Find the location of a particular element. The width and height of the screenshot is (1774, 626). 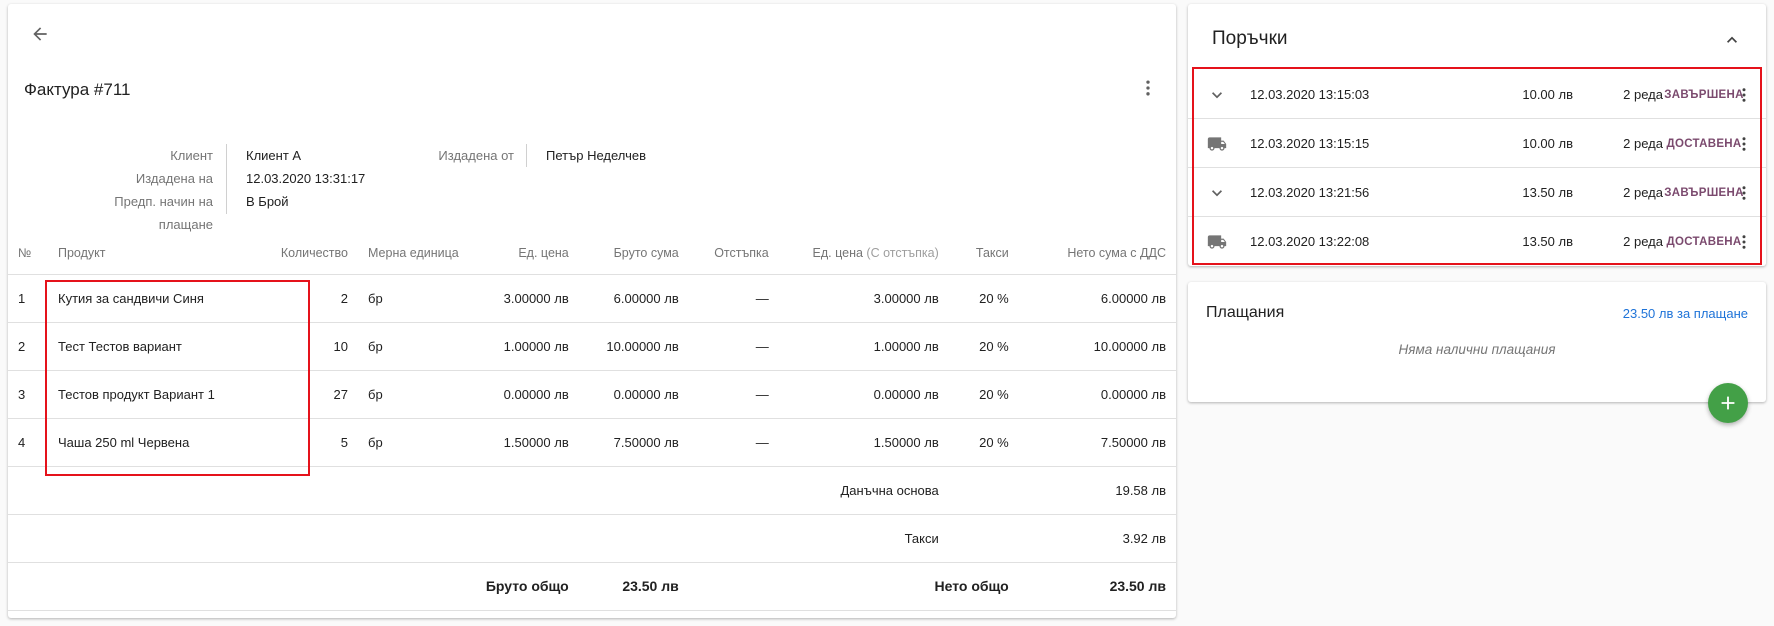

taxes-value: 3.92 лв is located at coordinates (1097, 538).